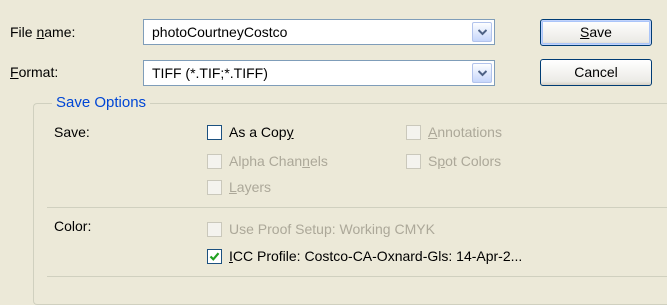 This screenshot has height=305, width=667. What do you see at coordinates (43, 32) in the screenshot?
I see `file-name-label: File name:` at bounding box center [43, 32].